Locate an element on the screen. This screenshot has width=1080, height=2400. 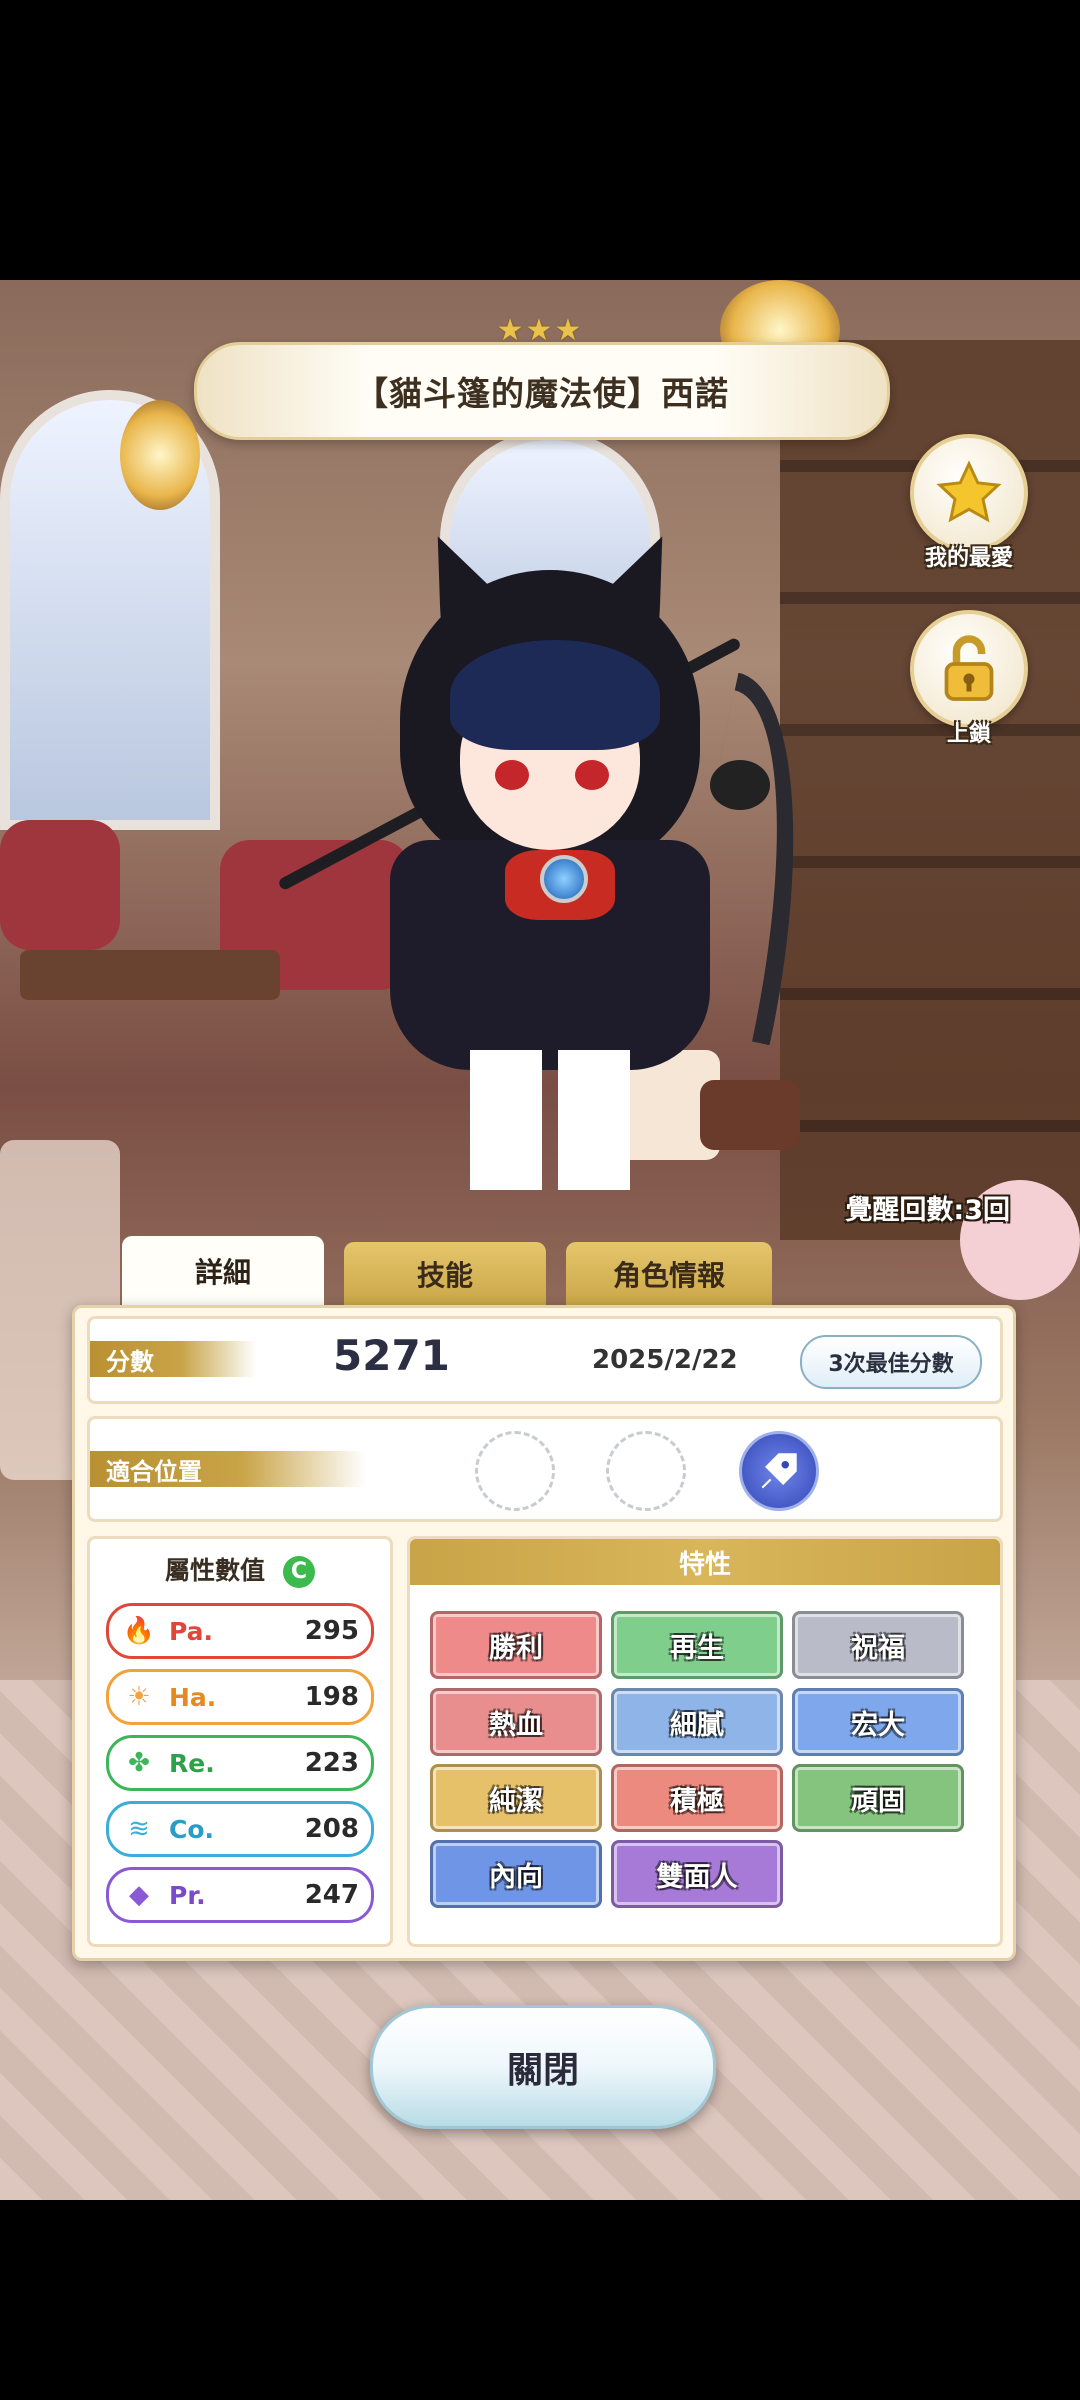
character-art is located at coordinates (561, 870).